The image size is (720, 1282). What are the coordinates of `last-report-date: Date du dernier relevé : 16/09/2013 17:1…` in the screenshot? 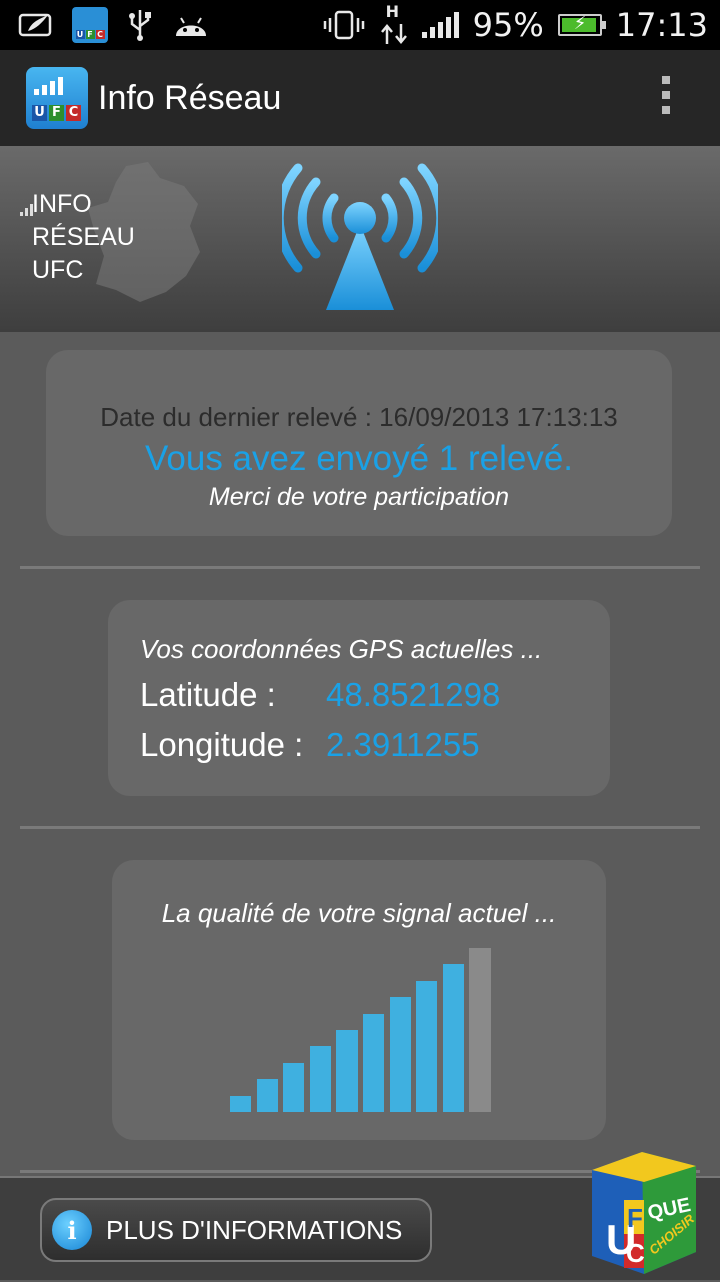 It's located at (359, 417).